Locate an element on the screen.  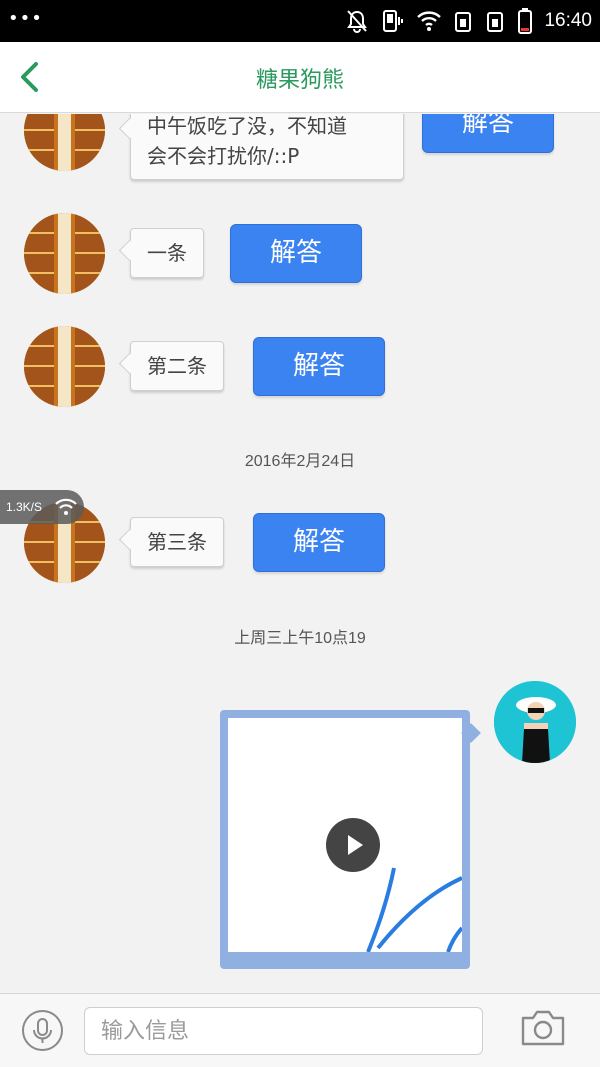
network-speed-badge: 1.3K/S is located at coordinates (42, 507).